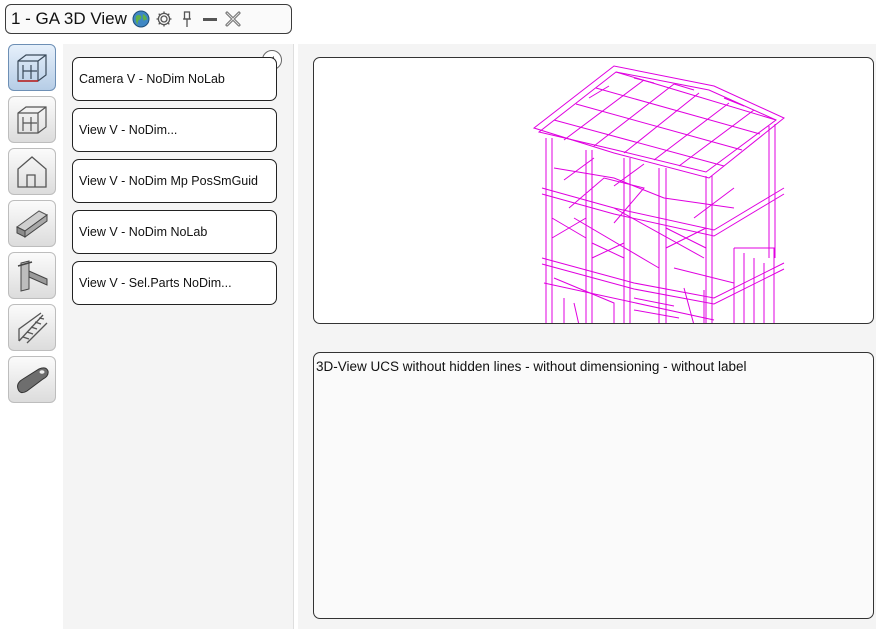  I want to click on gear-icon, so click(164, 19).